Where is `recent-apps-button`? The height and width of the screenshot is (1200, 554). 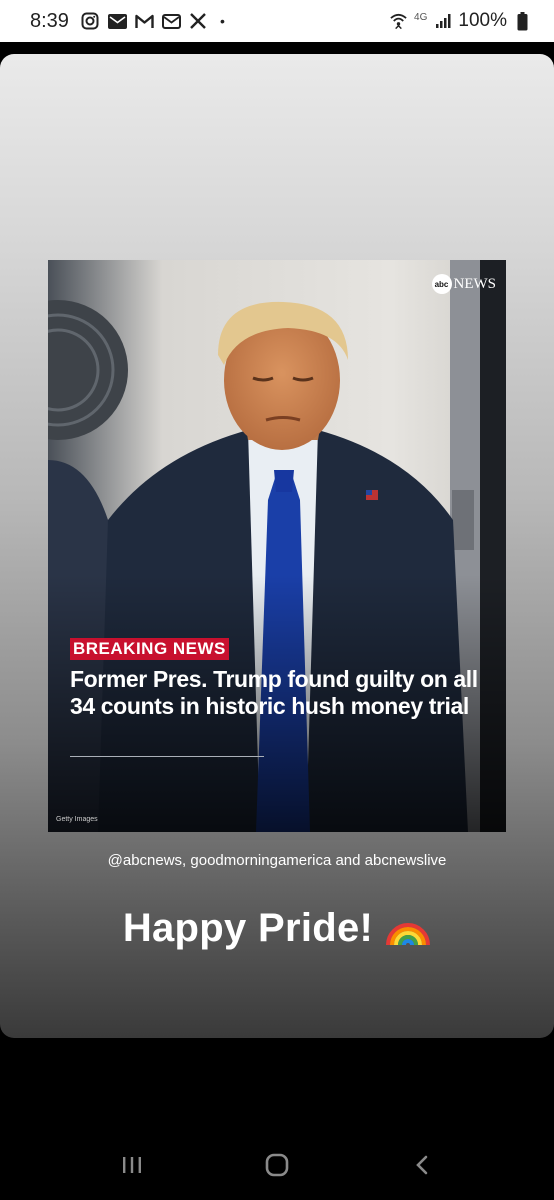 recent-apps-button is located at coordinates (132, 1165).